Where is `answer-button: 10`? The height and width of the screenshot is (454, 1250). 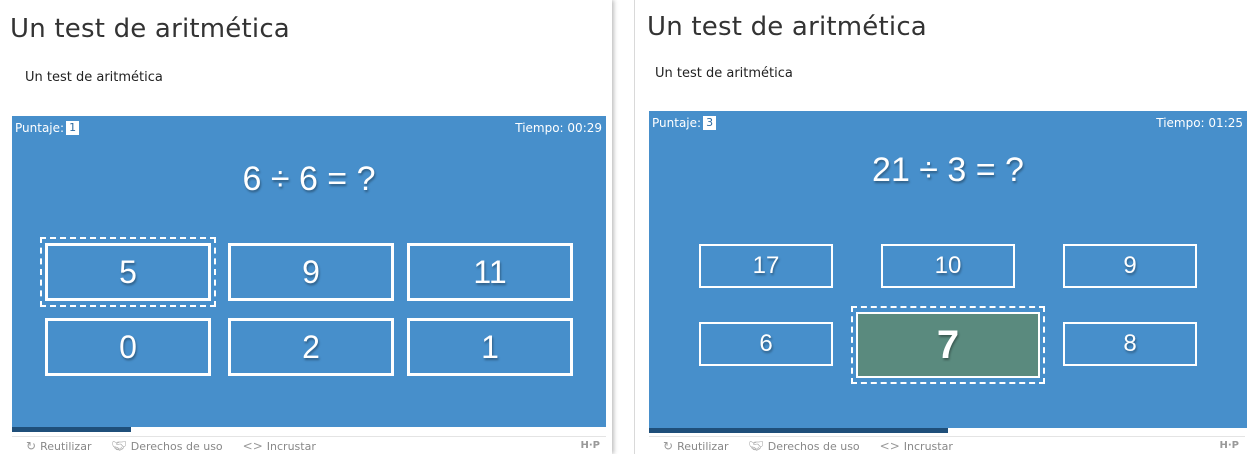
answer-button: 10 is located at coordinates (948, 266).